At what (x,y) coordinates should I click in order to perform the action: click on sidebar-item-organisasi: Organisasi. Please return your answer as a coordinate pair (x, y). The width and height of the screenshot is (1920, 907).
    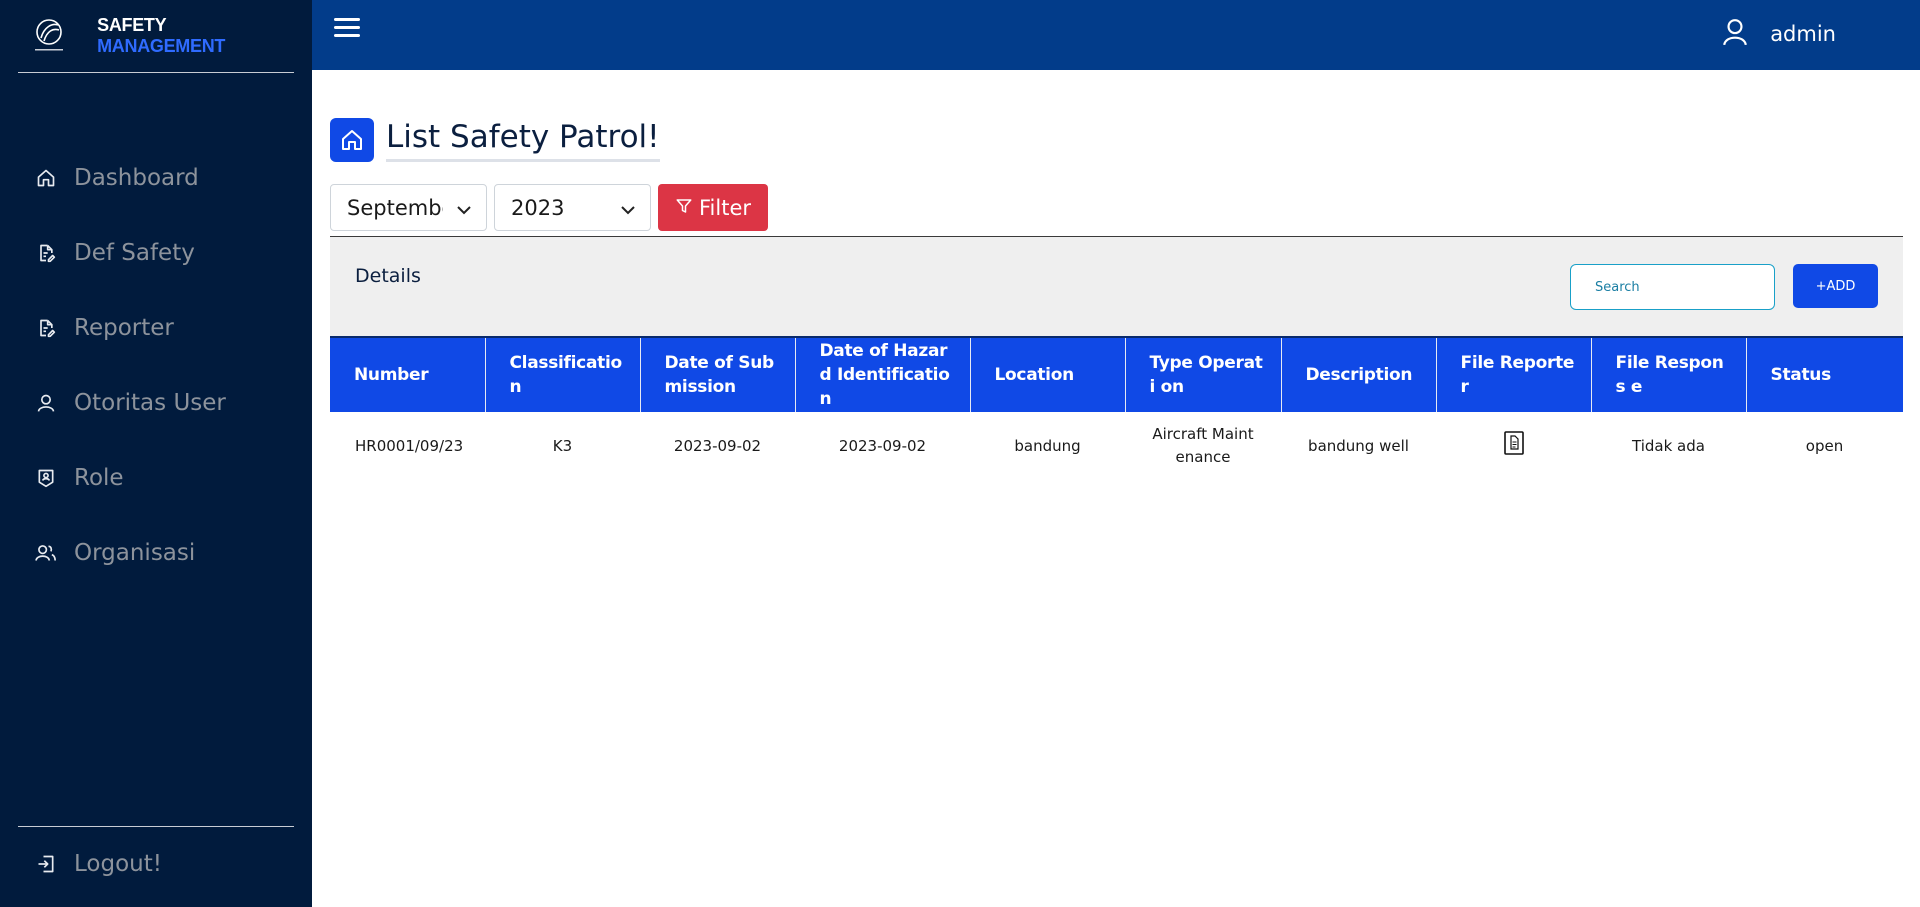
    Looking at the image, I should click on (156, 552).